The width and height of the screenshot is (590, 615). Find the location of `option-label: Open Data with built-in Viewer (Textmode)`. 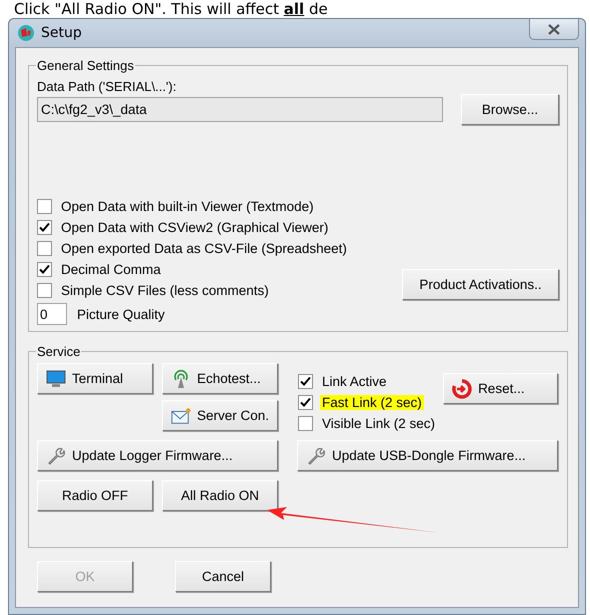

option-label: Open Data with built-in Viewer (Textmode) is located at coordinates (187, 206).